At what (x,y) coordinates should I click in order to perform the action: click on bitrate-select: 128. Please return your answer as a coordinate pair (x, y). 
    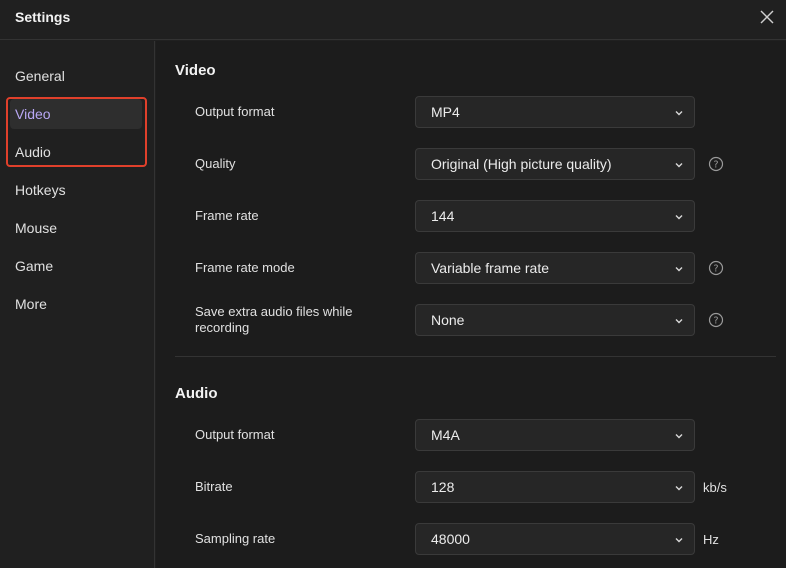
    Looking at the image, I should click on (555, 487).